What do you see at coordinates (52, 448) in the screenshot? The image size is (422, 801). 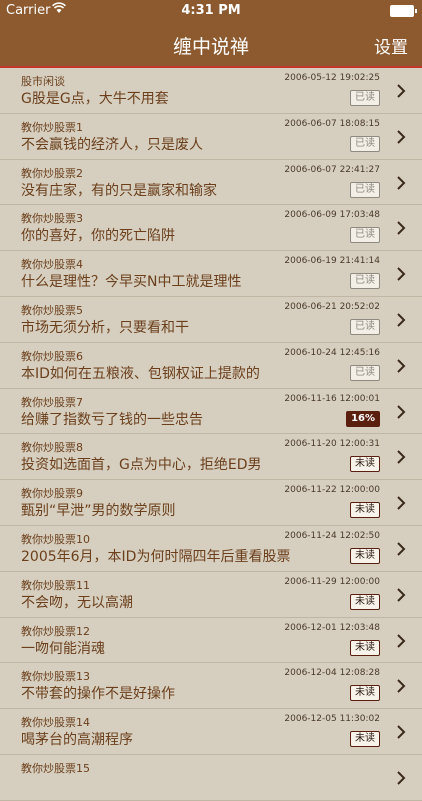 I see `item-category: 教你炒股票8` at bounding box center [52, 448].